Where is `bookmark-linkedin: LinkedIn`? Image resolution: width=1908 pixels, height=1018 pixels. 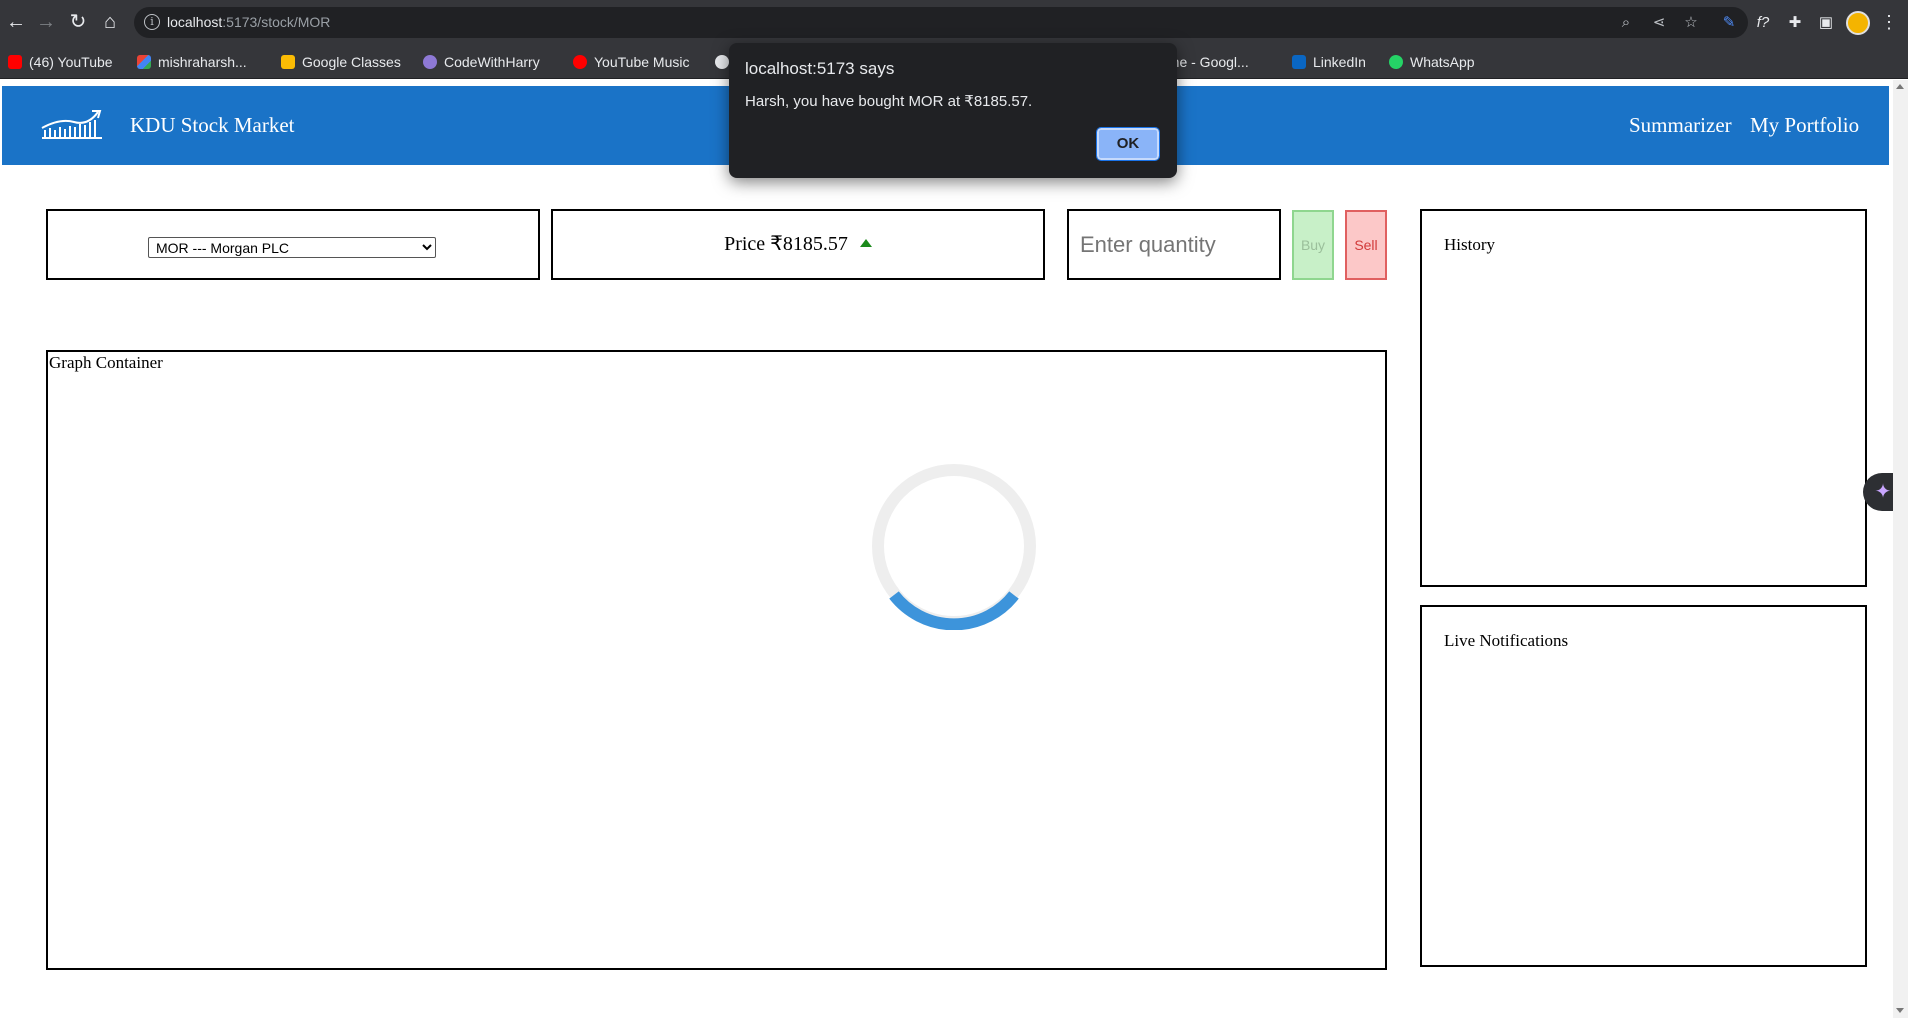 bookmark-linkedin: LinkedIn is located at coordinates (1329, 62).